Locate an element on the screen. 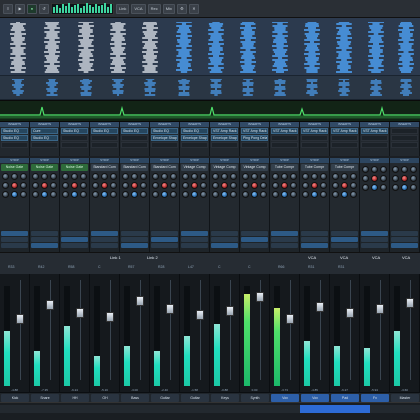  automation-lane is located at coordinates (210, 111).